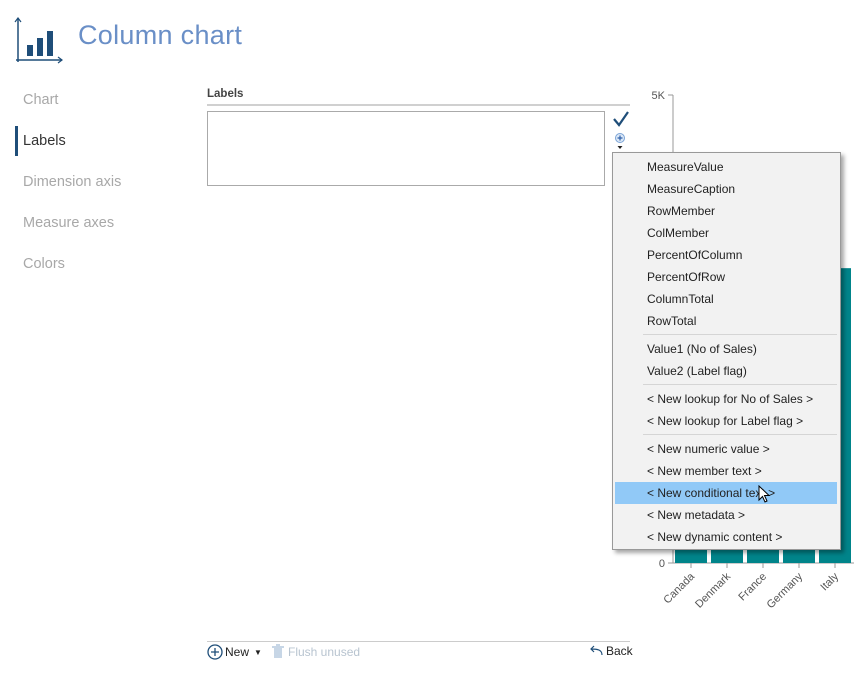 Image resolution: width=854 pixels, height=700 pixels. What do you see at coordinates (785, 590) in the screenshot?
I see `x-tick-label: Germany` at bounding box center [785, 590].